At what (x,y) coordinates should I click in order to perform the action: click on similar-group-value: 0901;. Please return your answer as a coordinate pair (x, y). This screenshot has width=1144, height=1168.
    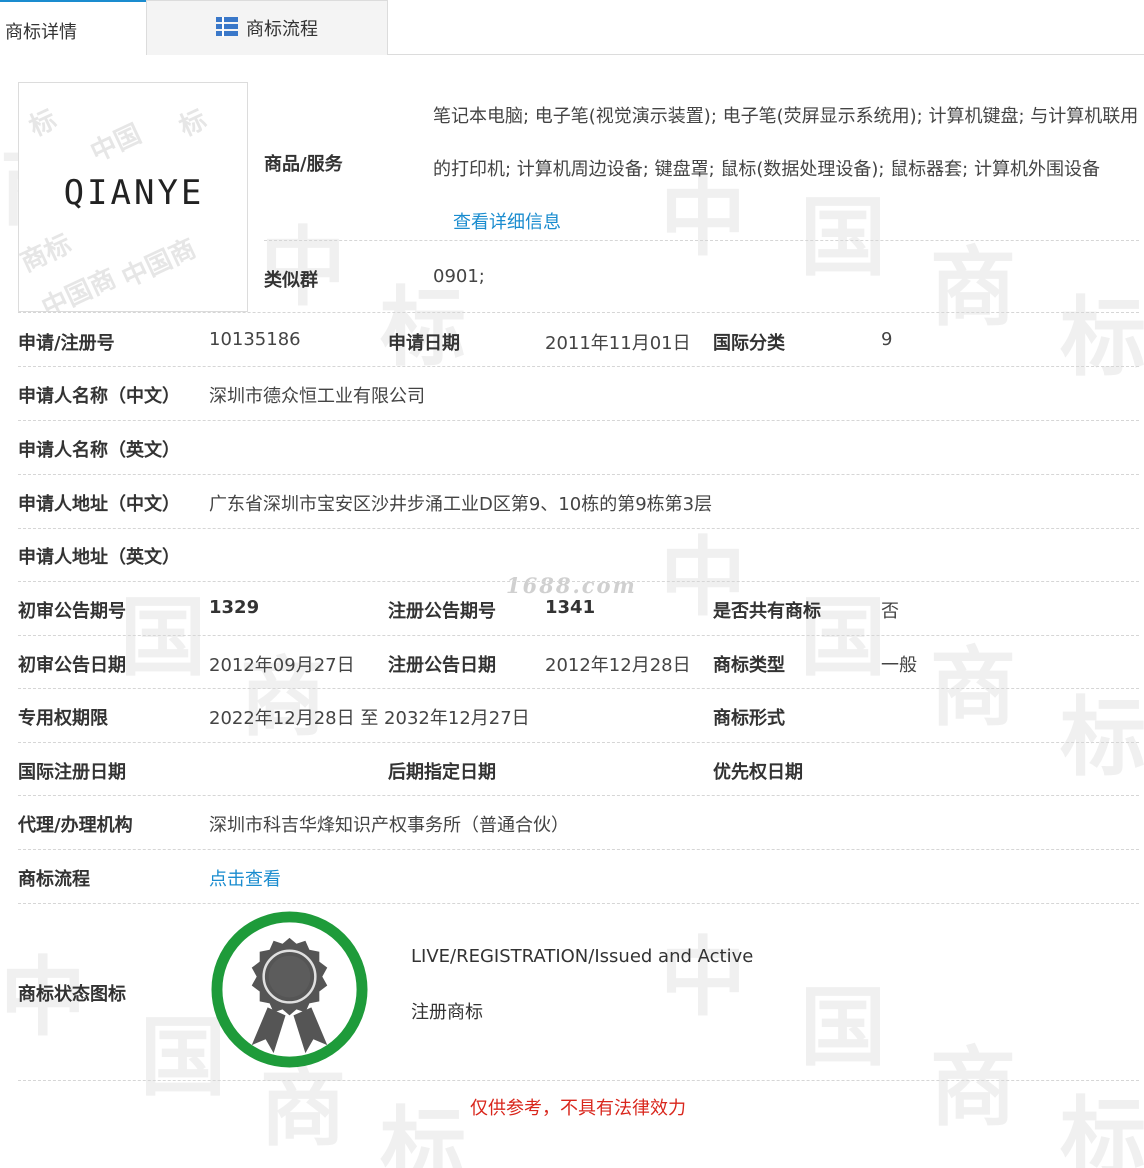
    Looking at the image, I should click on (459, 276).